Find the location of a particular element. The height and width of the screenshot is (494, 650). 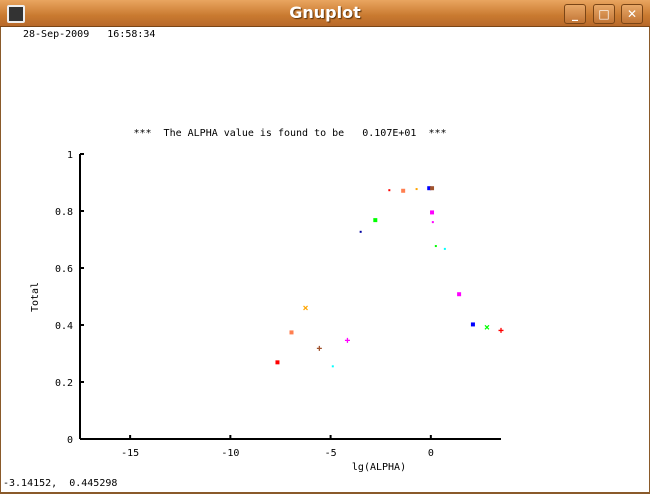

x-tick-label: -5 is located at coordinates (331, 453).